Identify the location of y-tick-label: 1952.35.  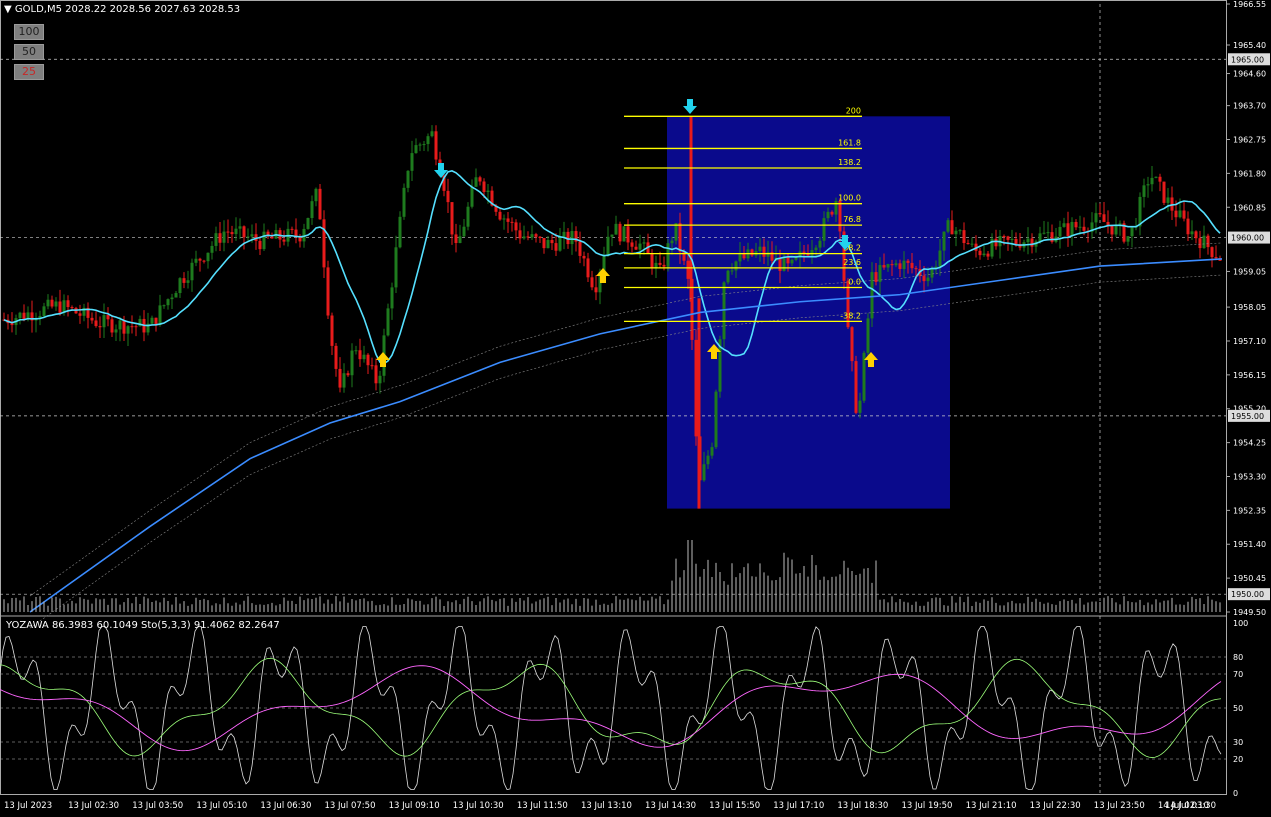
(1249, 510).